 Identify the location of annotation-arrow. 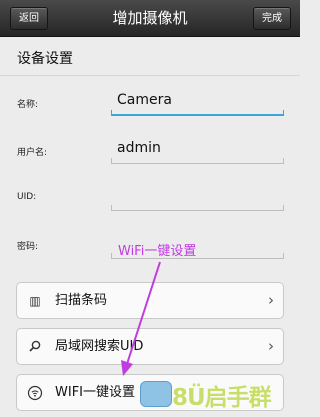
(141, 318).